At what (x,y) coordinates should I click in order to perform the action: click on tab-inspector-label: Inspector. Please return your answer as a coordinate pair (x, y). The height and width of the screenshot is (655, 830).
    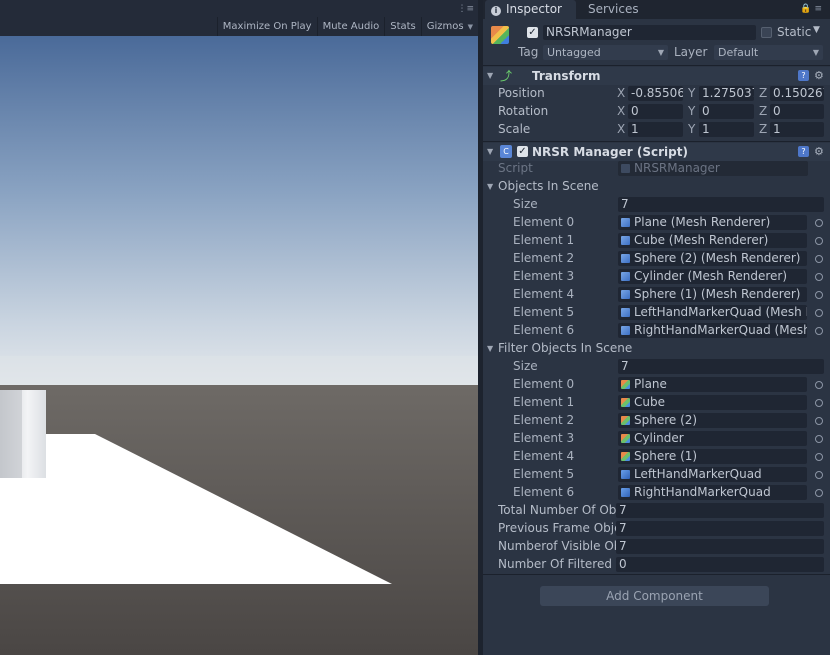
    Looking at the image, I should click on (534, 9).